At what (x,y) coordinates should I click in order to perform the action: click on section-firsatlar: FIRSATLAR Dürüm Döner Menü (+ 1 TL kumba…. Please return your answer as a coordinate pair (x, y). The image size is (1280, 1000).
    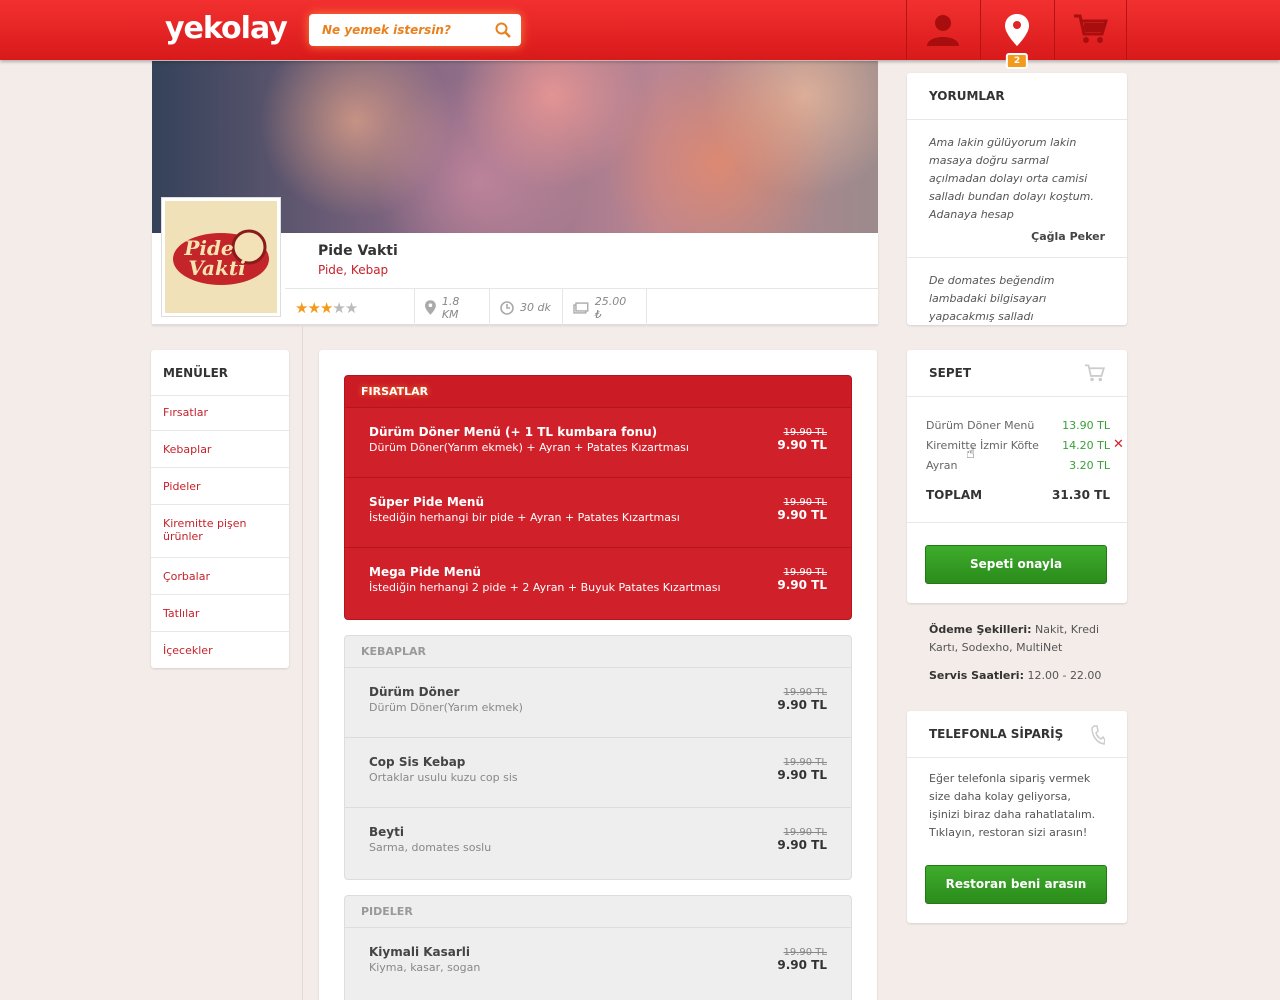
    Looking at the image, I should click on (598, 497).